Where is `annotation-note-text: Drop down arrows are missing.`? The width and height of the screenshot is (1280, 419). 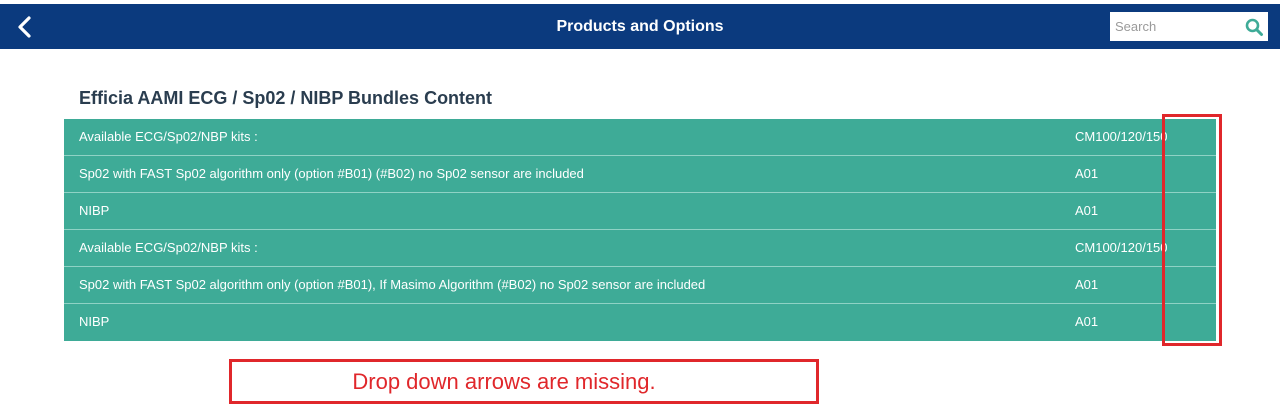 annotation-note-text: Drop down arrows are missing. is located at coordinates (504, 381).